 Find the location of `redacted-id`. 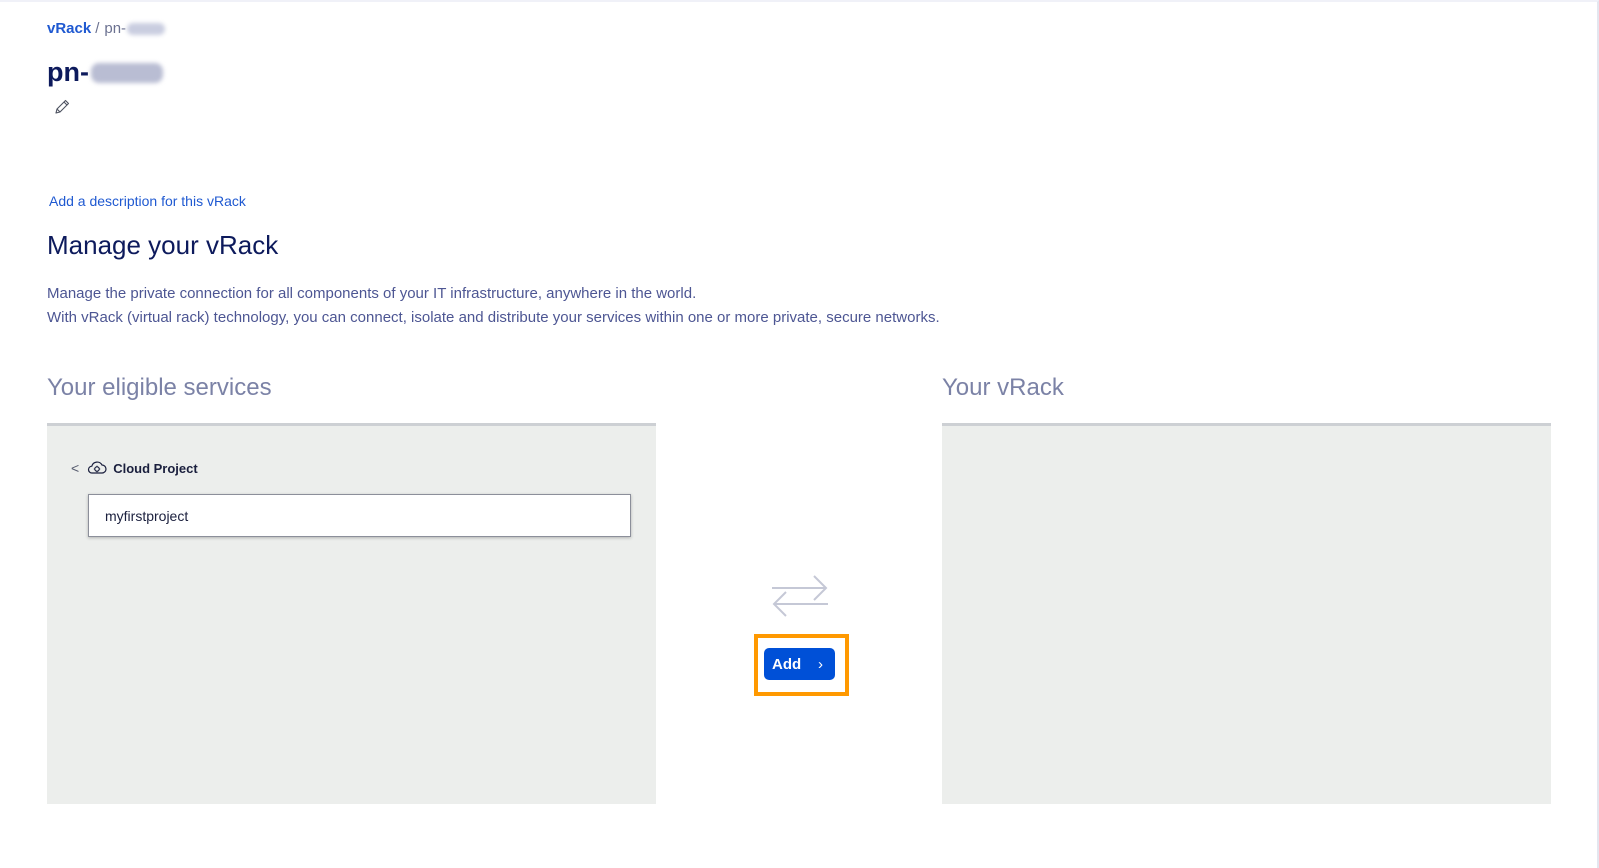

redacted-id is located at coordinates (146, 28).